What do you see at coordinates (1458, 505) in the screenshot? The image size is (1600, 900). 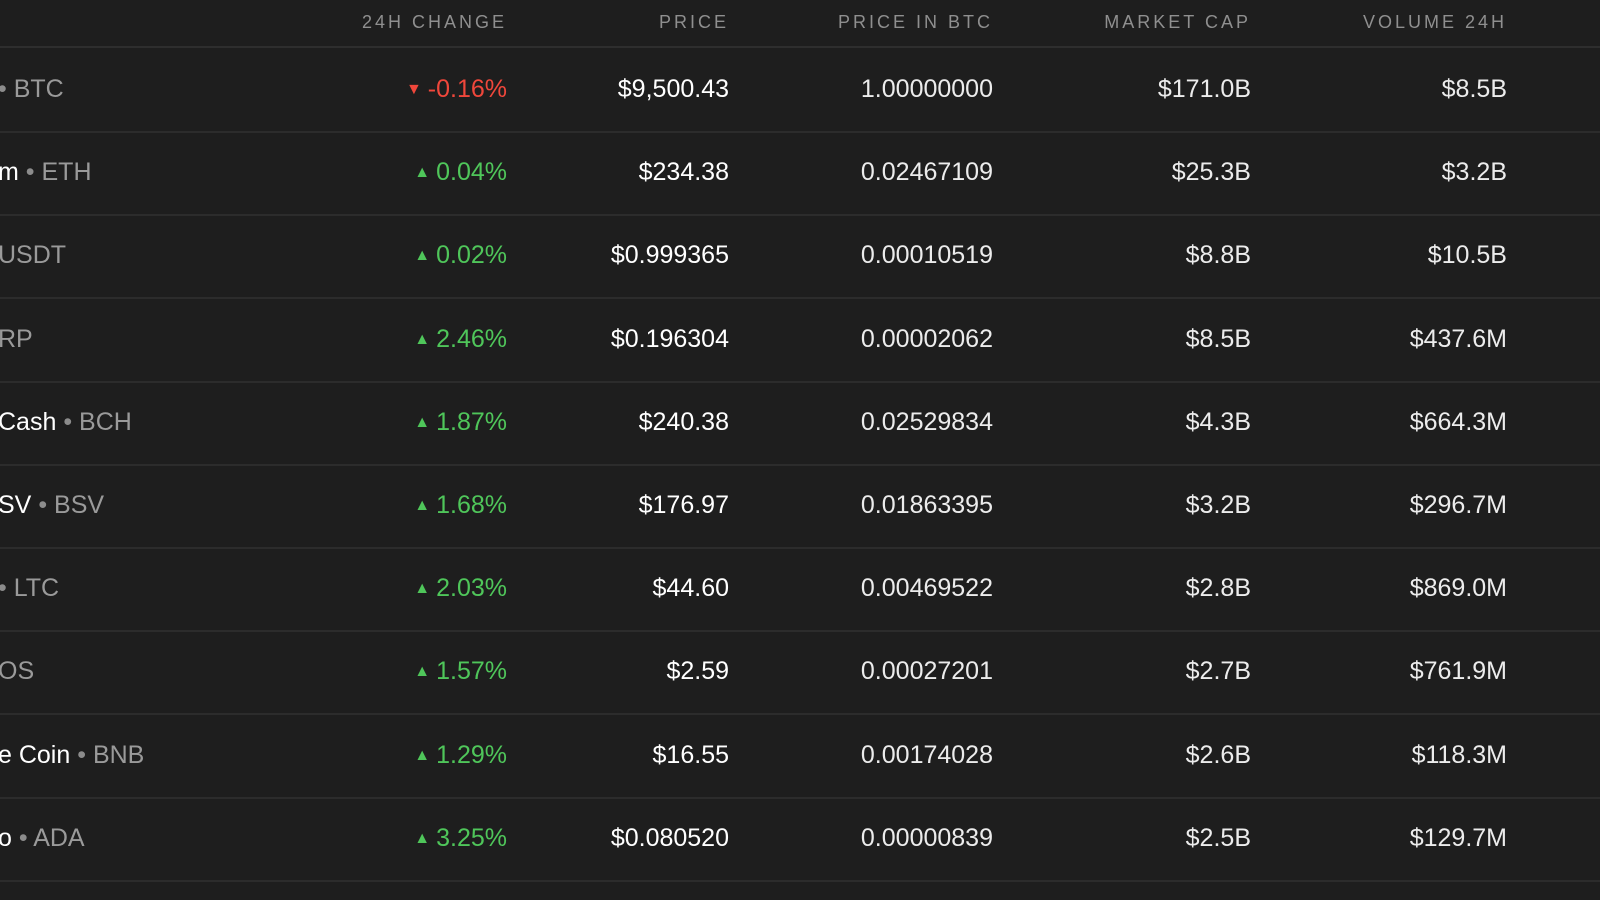 I see `volume-cell: $296.7M` at bounding box center [1458, 505].